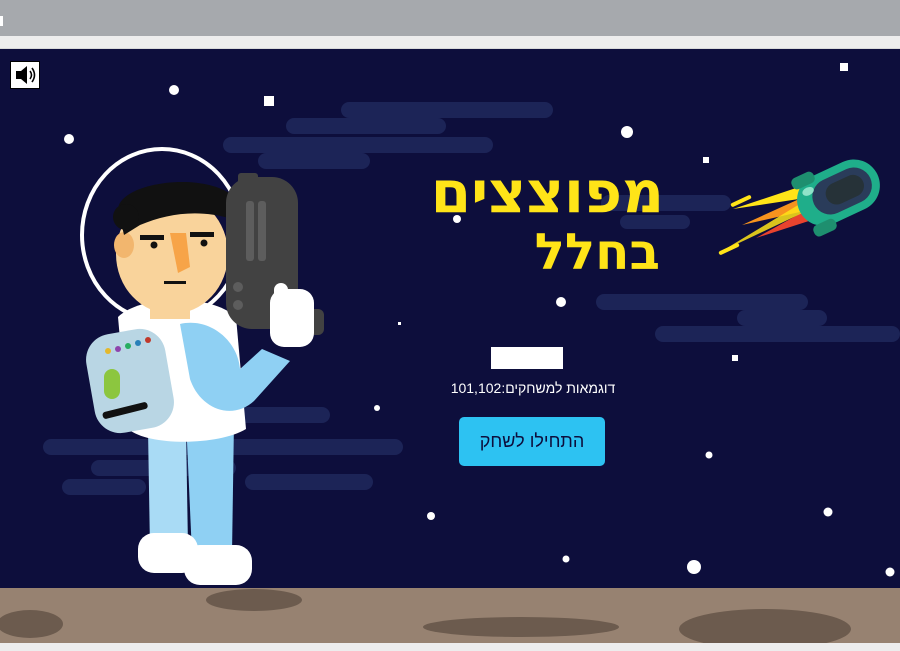 This screenshot has height=651, width=900. Describe the element at coordinates (533, 388) in the screenshot. I see `samples-count-text: דוגמאות למשחקים:101,102` at that location.